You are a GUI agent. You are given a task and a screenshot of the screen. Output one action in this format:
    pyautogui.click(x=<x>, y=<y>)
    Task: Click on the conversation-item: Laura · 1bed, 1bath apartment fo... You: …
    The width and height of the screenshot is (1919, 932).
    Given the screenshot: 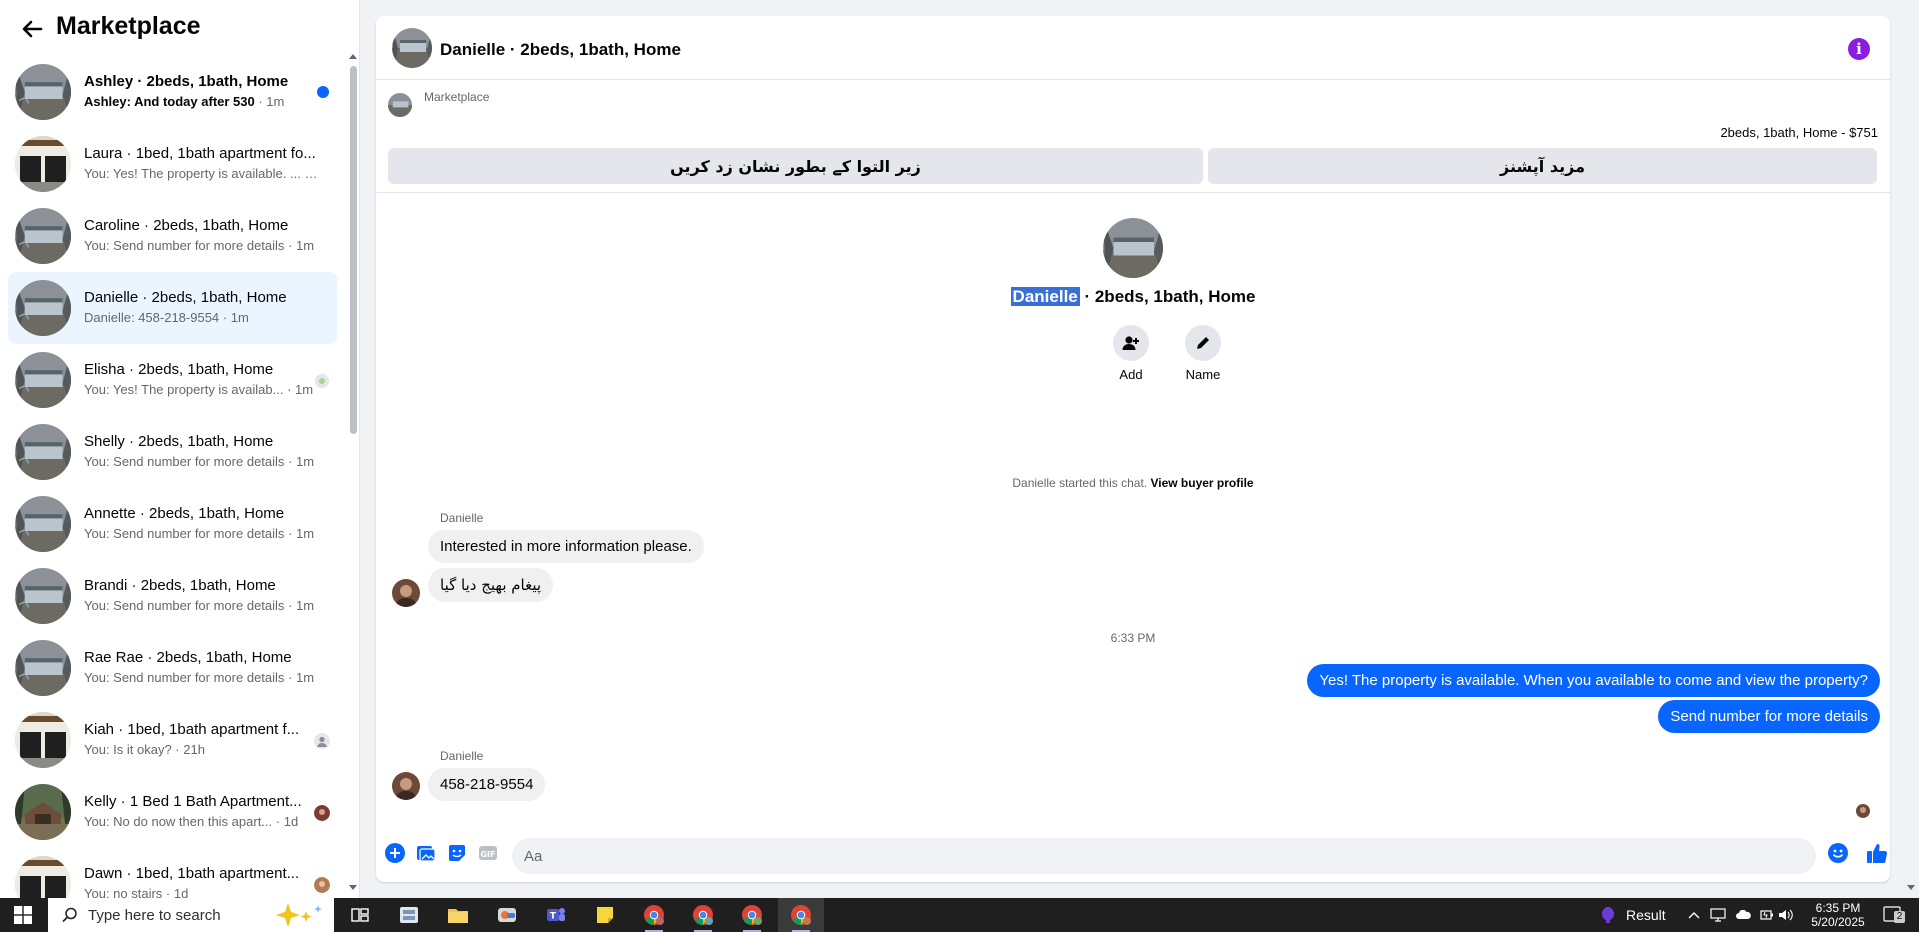 What is the action you would take?
    pyautogui.click(x=172, y=164)
    